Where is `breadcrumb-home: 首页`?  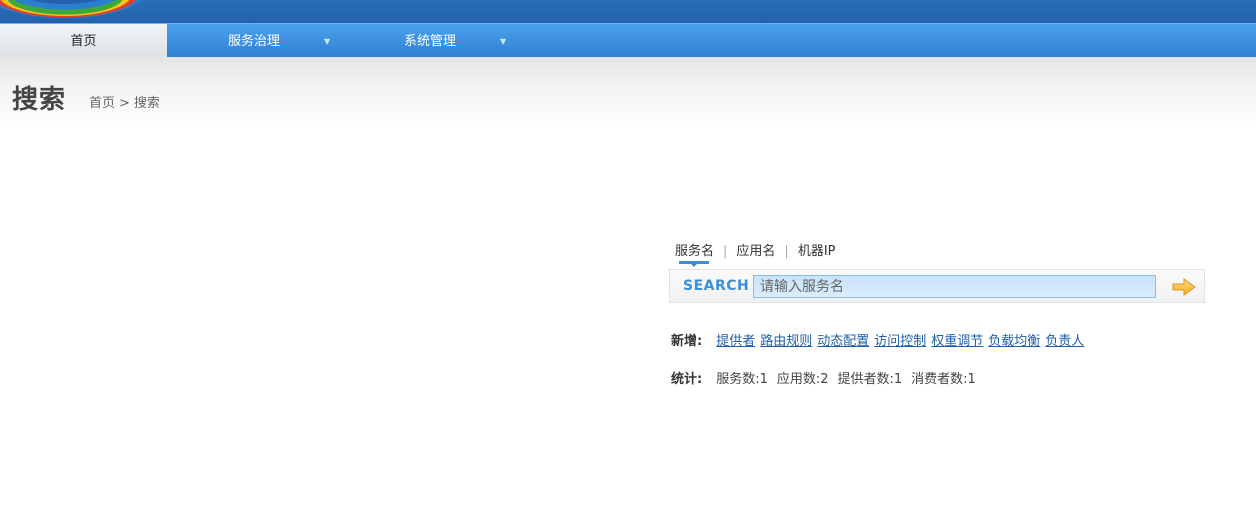
breadcrumb-home: 首页 is located at coordinates (102, 103).